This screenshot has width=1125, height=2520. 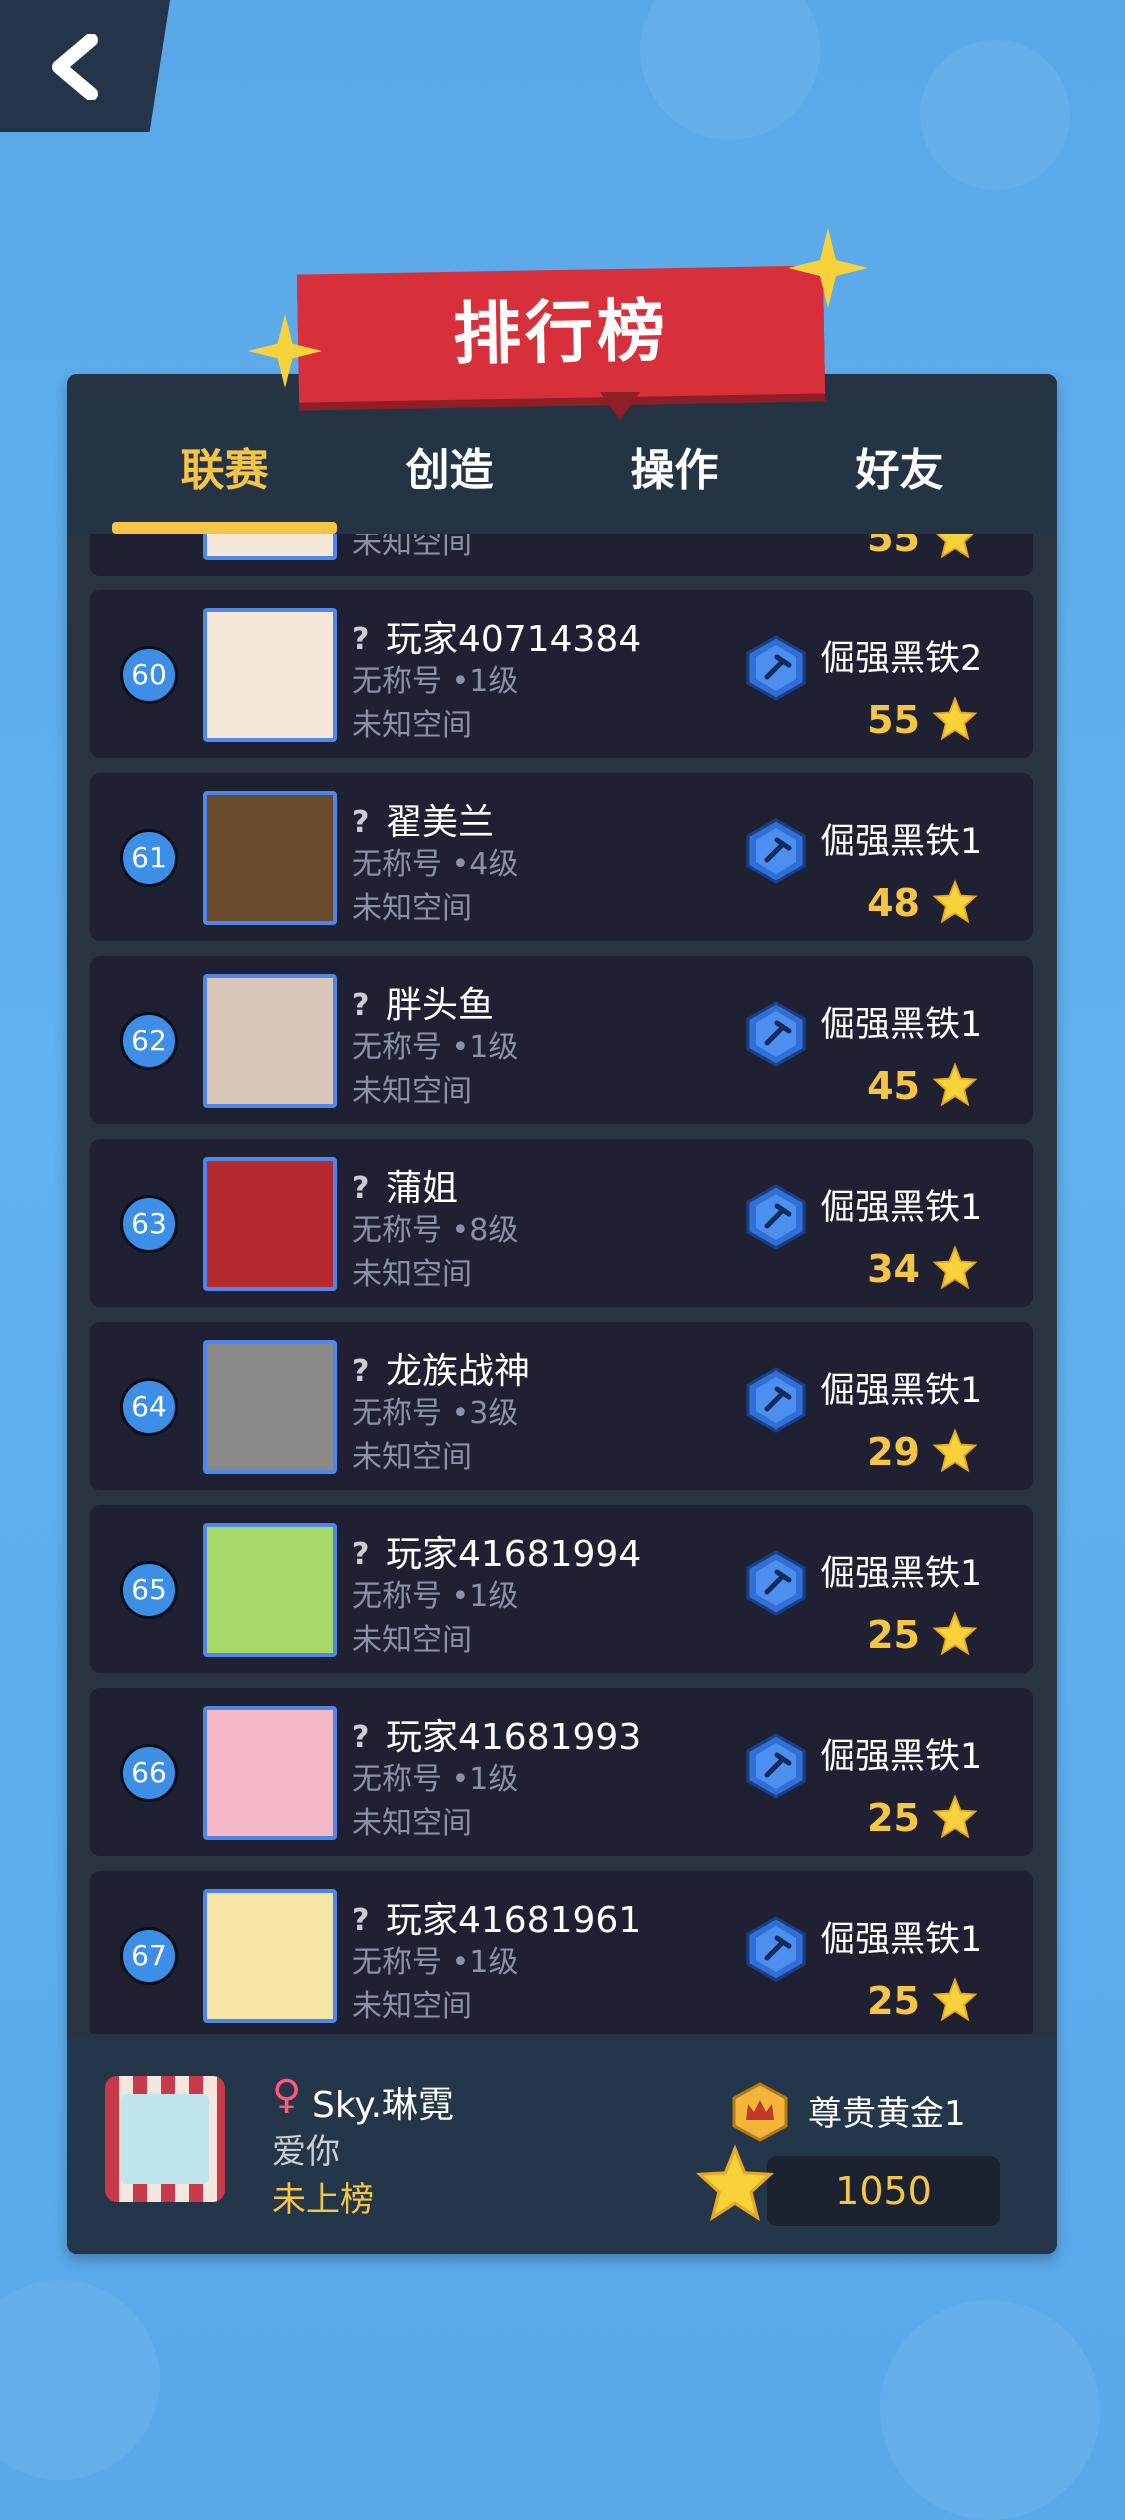 I want to click on player-name: 蒲姐, so click(x=422, y=1188).